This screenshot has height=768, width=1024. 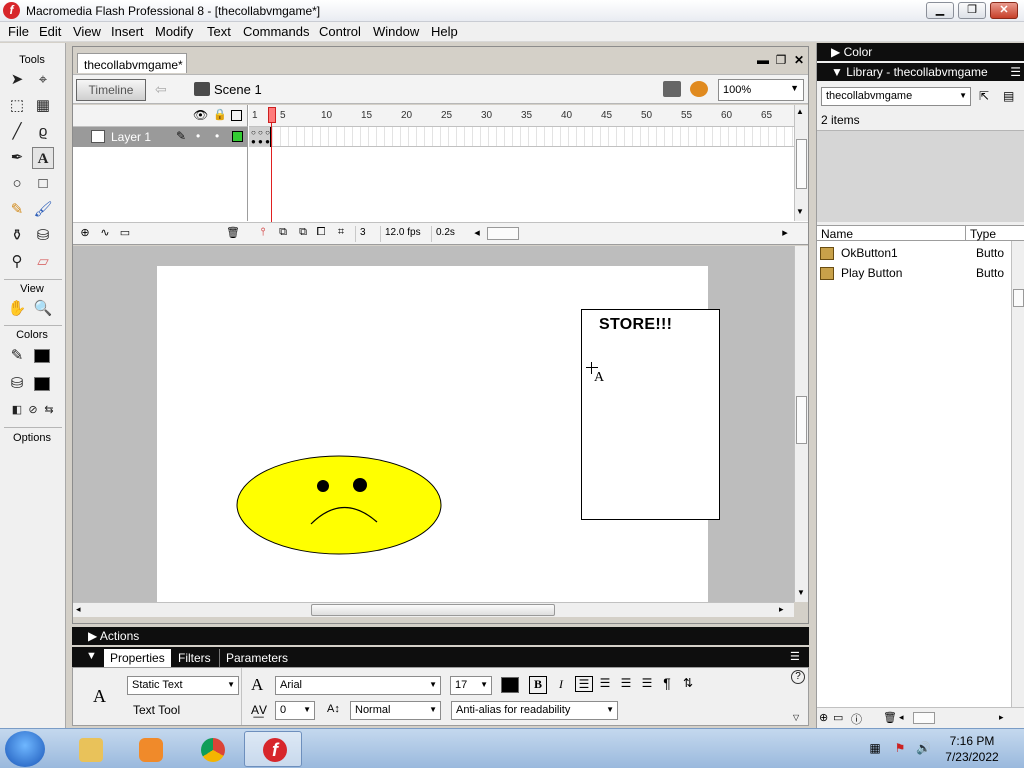 I want to click on timeline-toggle-button: Timeline, so click(x=111, y=90).